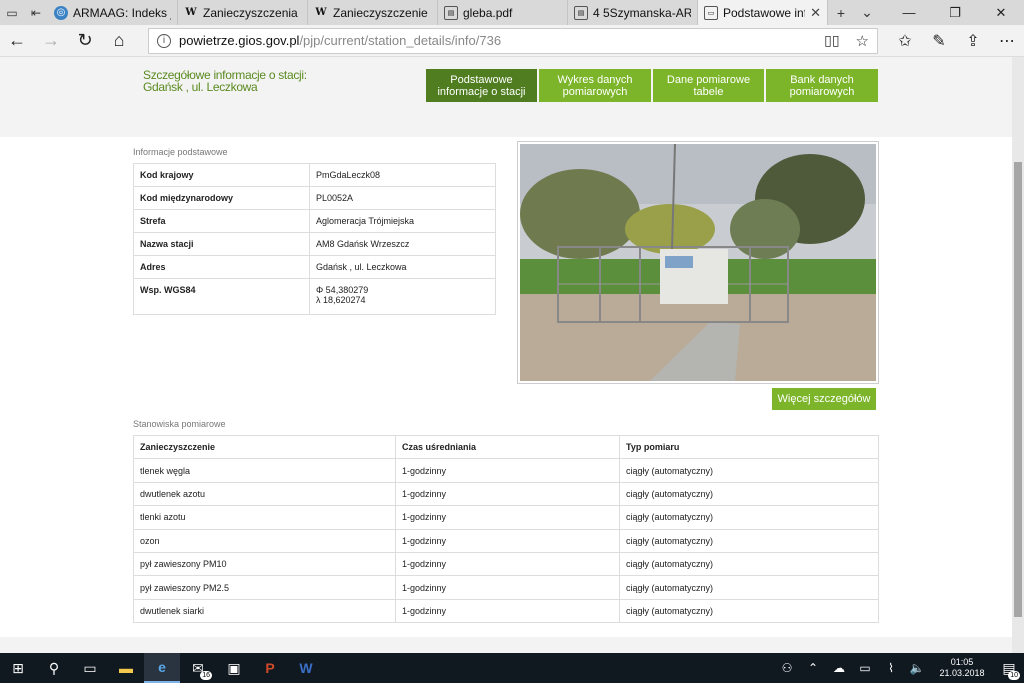 This screenshot has height=683, width=1024. Describe the element at coordinates (905, 41) in the screenshot. I see `favorites-hub-icon: ✩` at that location.